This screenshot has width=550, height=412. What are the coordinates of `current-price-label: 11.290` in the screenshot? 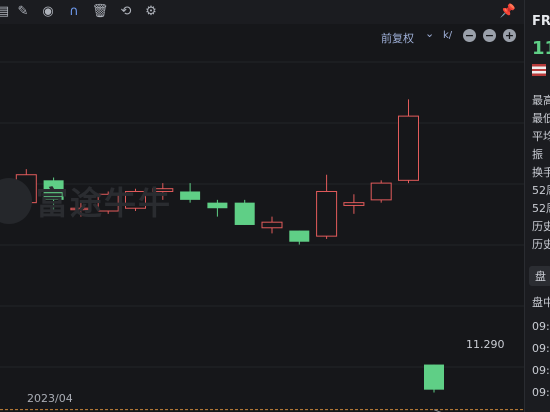 It's located at (485, 344).